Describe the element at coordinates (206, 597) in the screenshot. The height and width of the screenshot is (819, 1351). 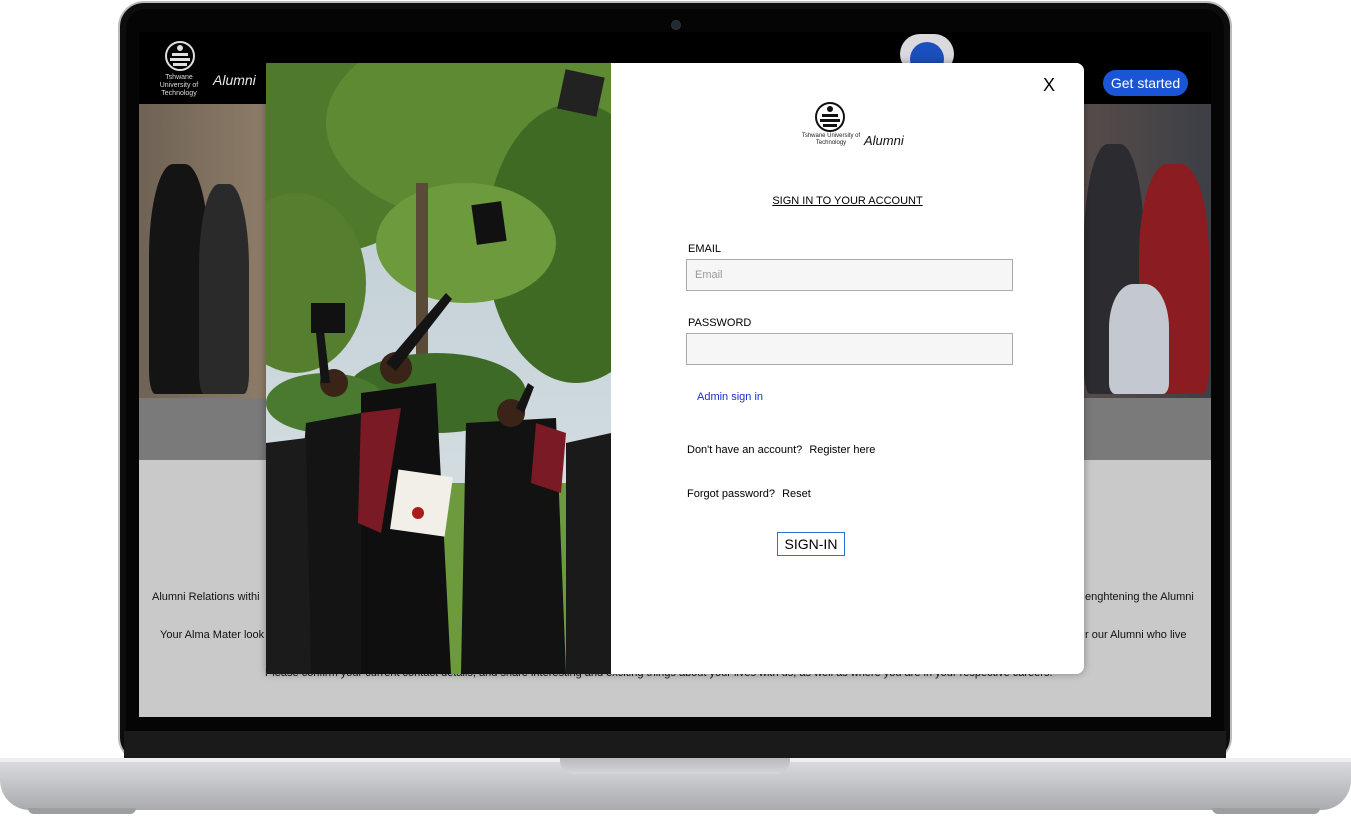
I see `intro-paragraph-left: Alumni Relations withi` at that location.